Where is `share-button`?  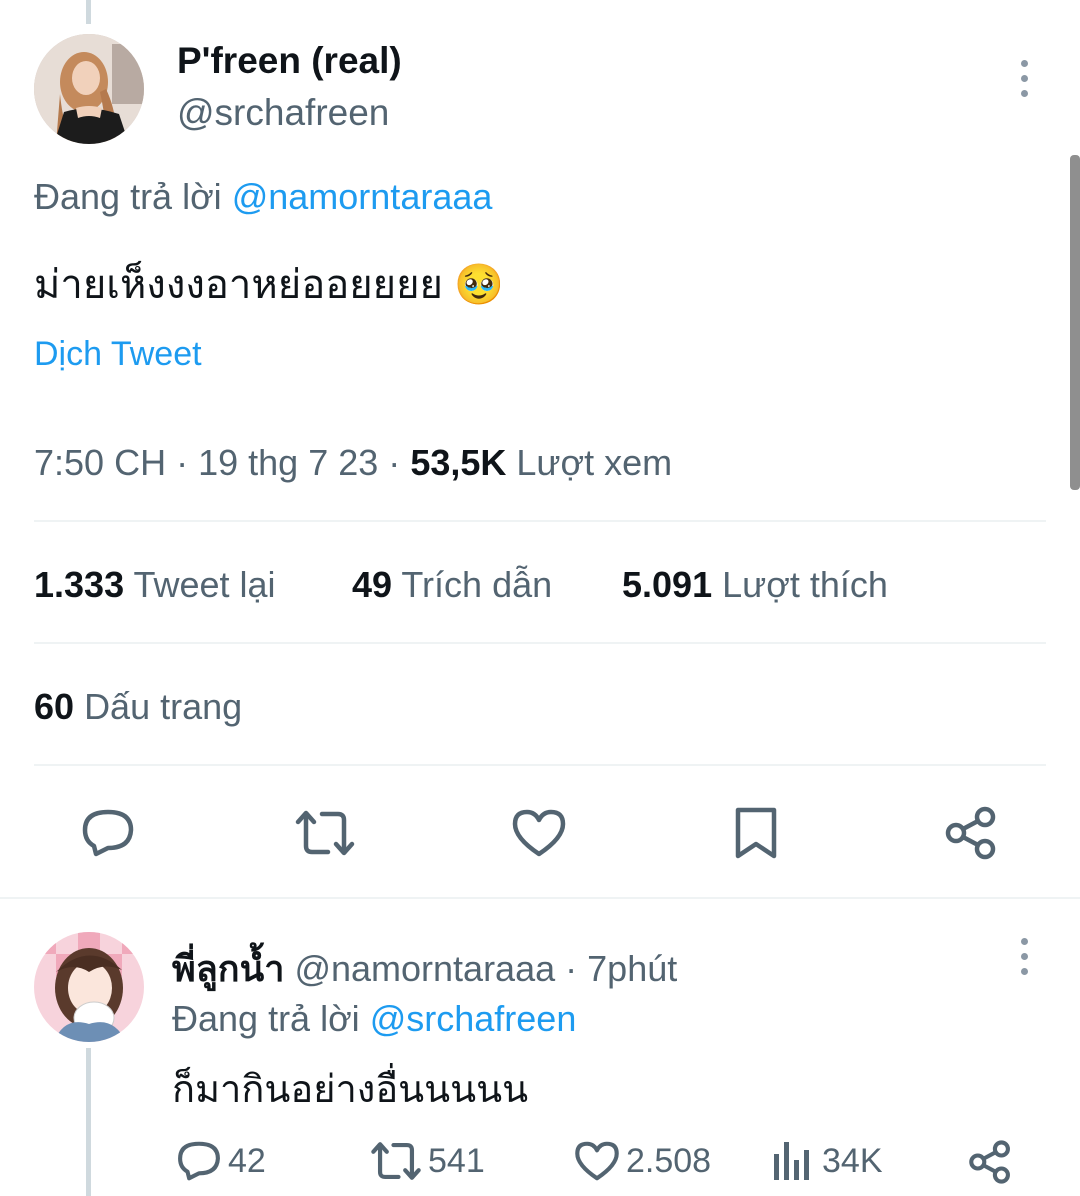 share-button is located at coordinates (971, 833).